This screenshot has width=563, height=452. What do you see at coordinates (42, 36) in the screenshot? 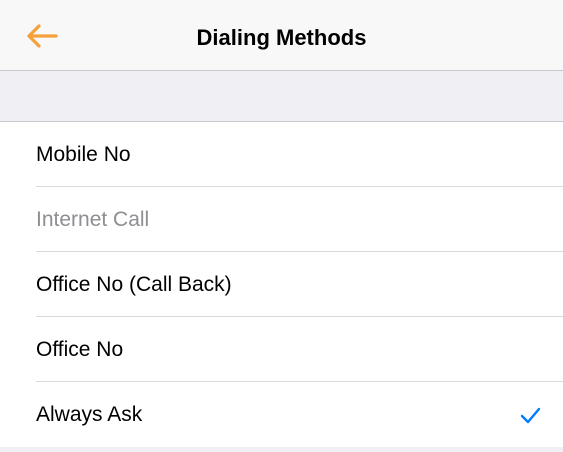
I see `arrow-left-icon` at bounding box center [42, 36].